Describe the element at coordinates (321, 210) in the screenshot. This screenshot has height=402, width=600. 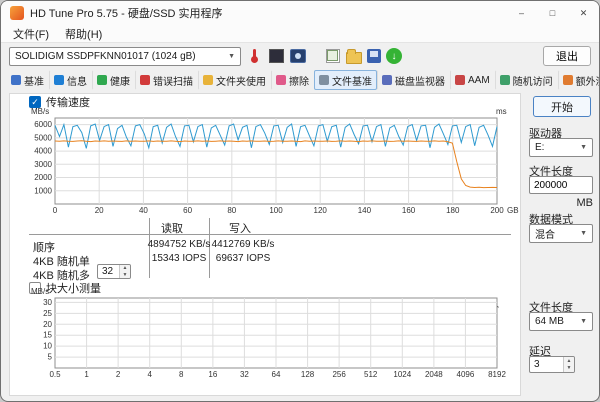
I see `svg-text: 120` at that location.